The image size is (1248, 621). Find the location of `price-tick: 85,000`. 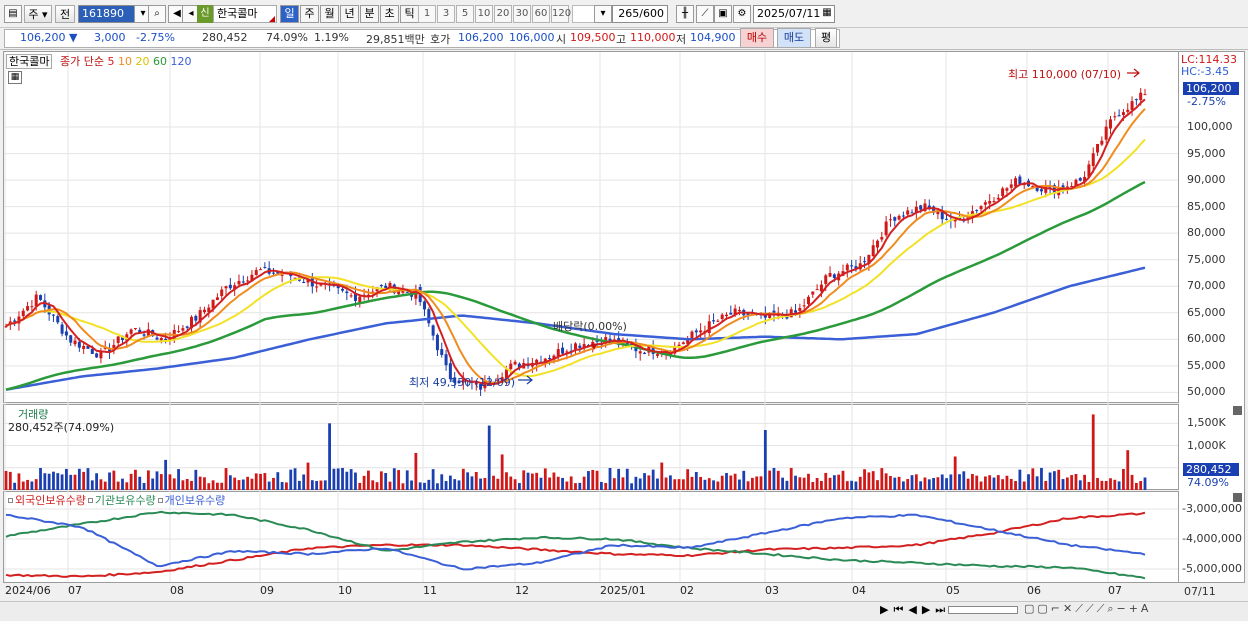

price-tick: 85,000 is located at coordinates (1206, 206).